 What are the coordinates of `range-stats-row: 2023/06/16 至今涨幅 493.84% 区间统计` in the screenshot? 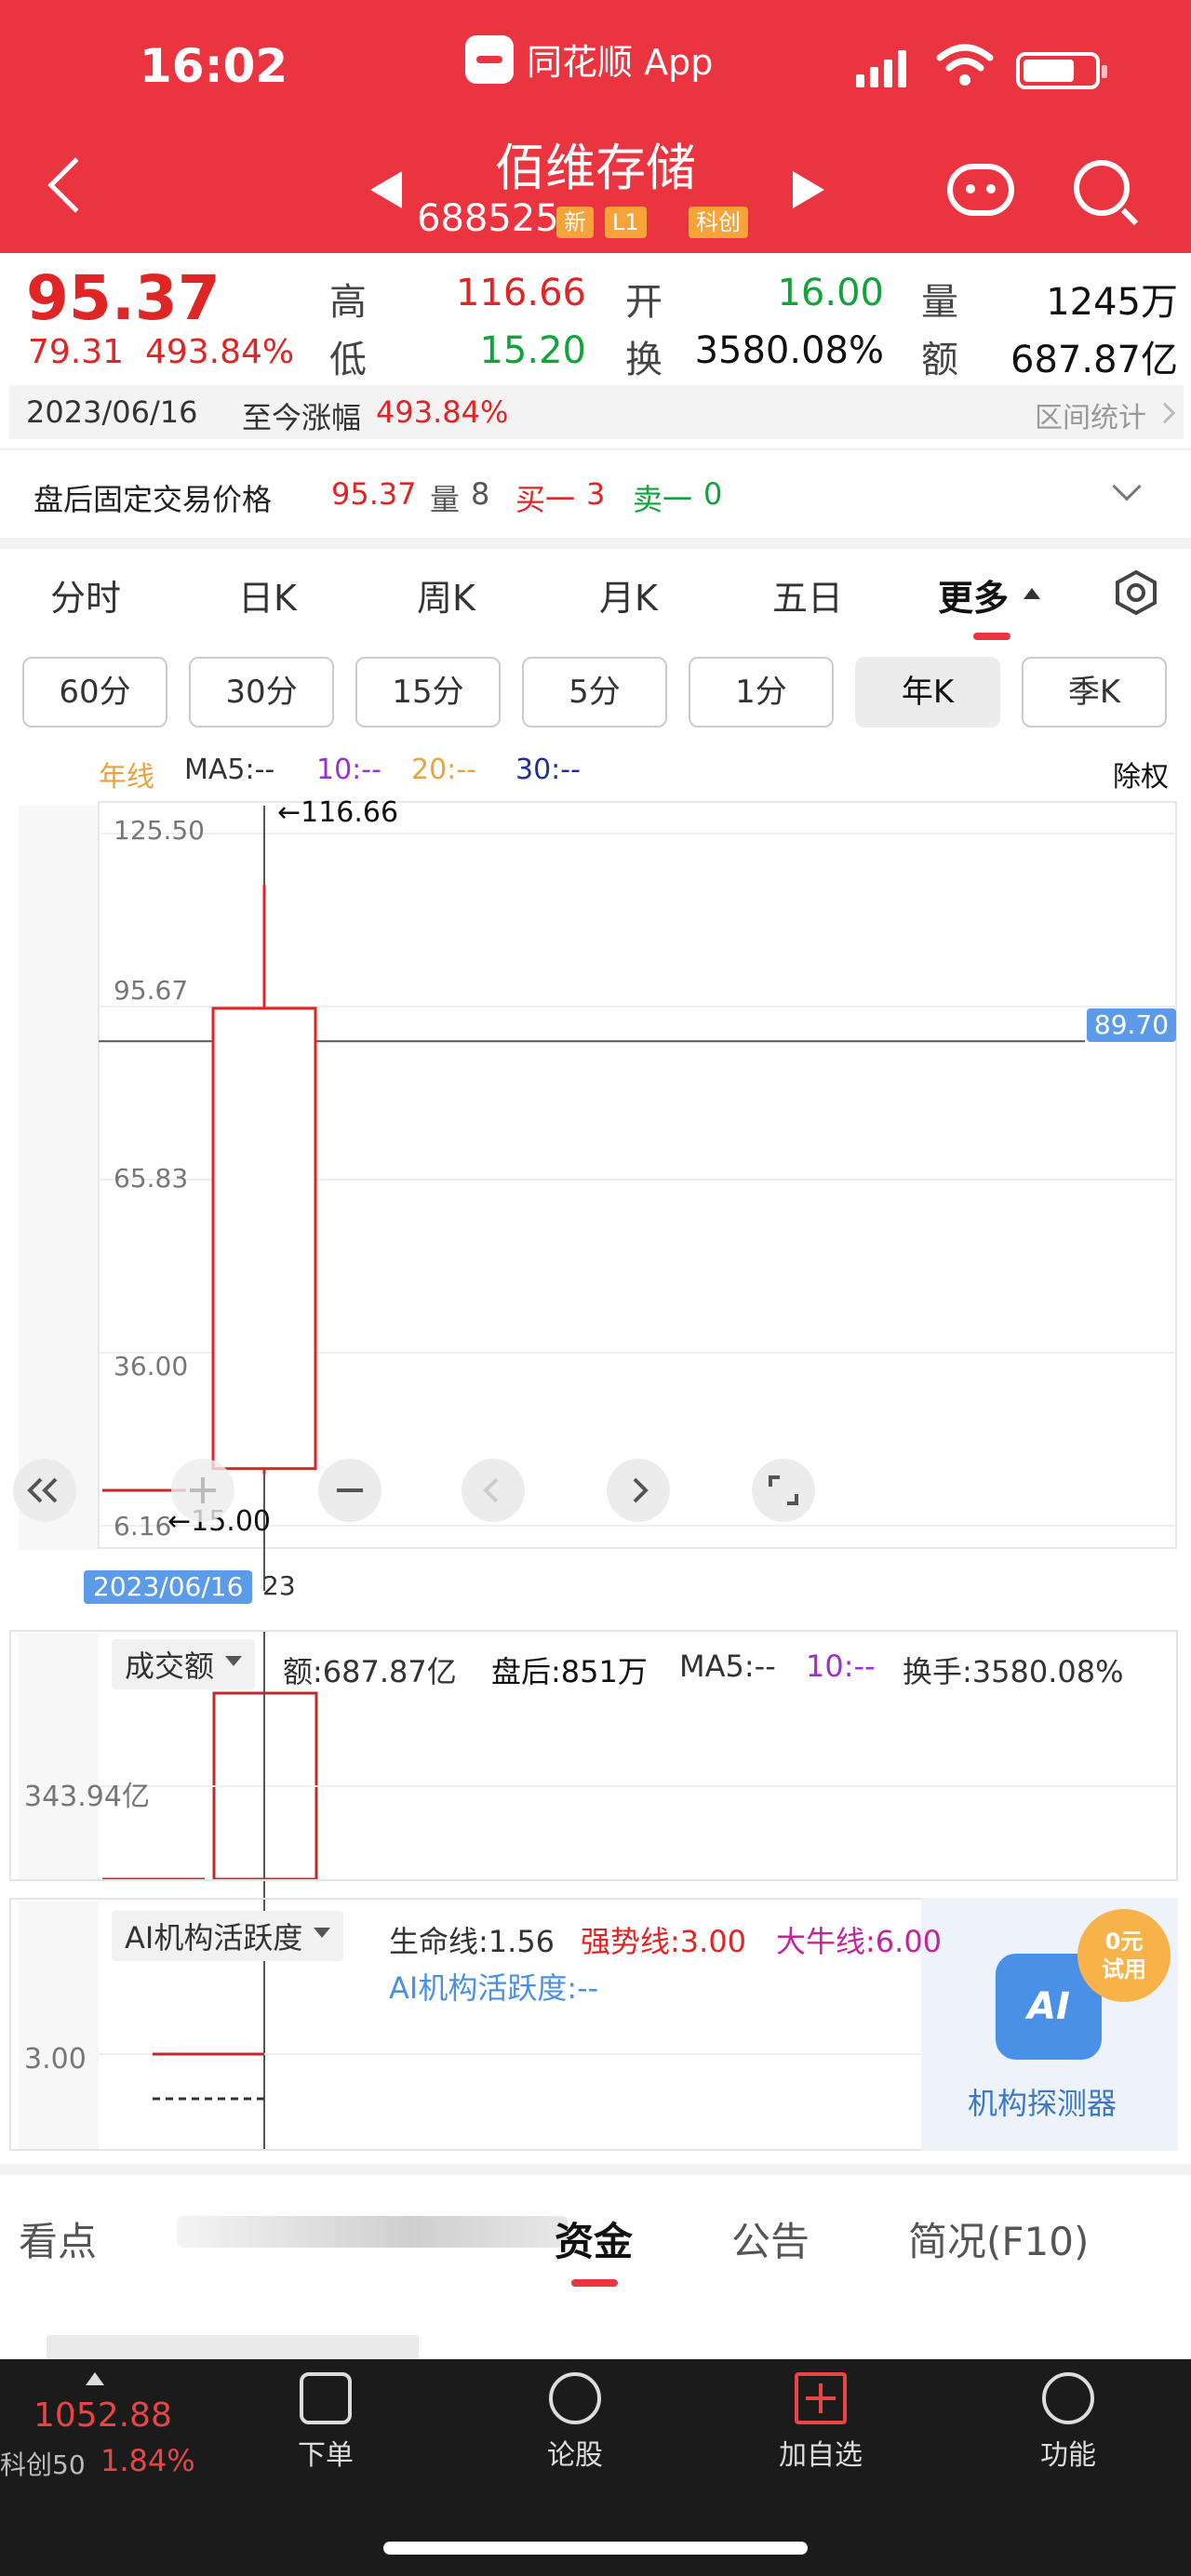 It's located at (596, 412).